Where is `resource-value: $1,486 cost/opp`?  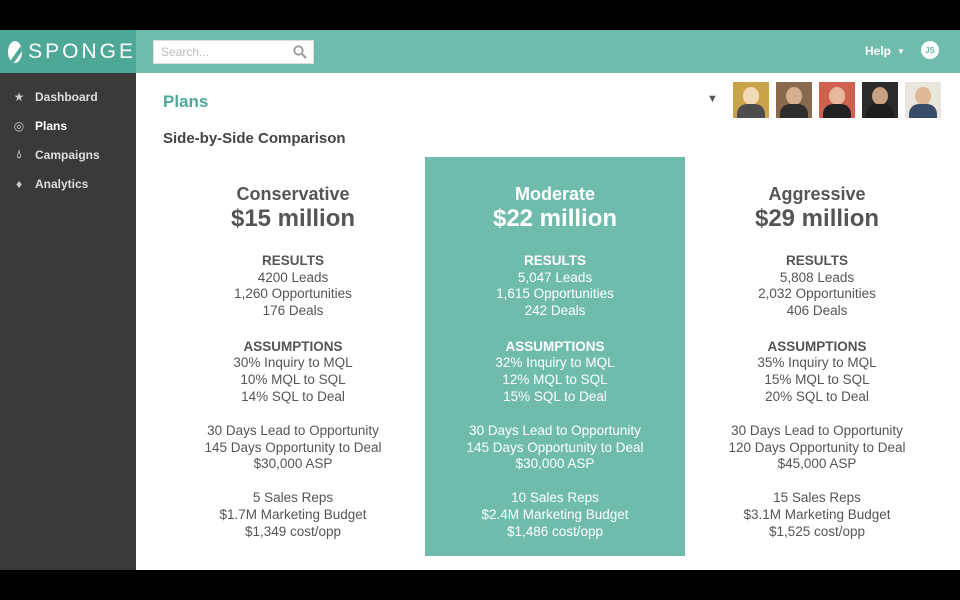 resource-value: $1,486 cost/opp is located at coordinates (555, 531).